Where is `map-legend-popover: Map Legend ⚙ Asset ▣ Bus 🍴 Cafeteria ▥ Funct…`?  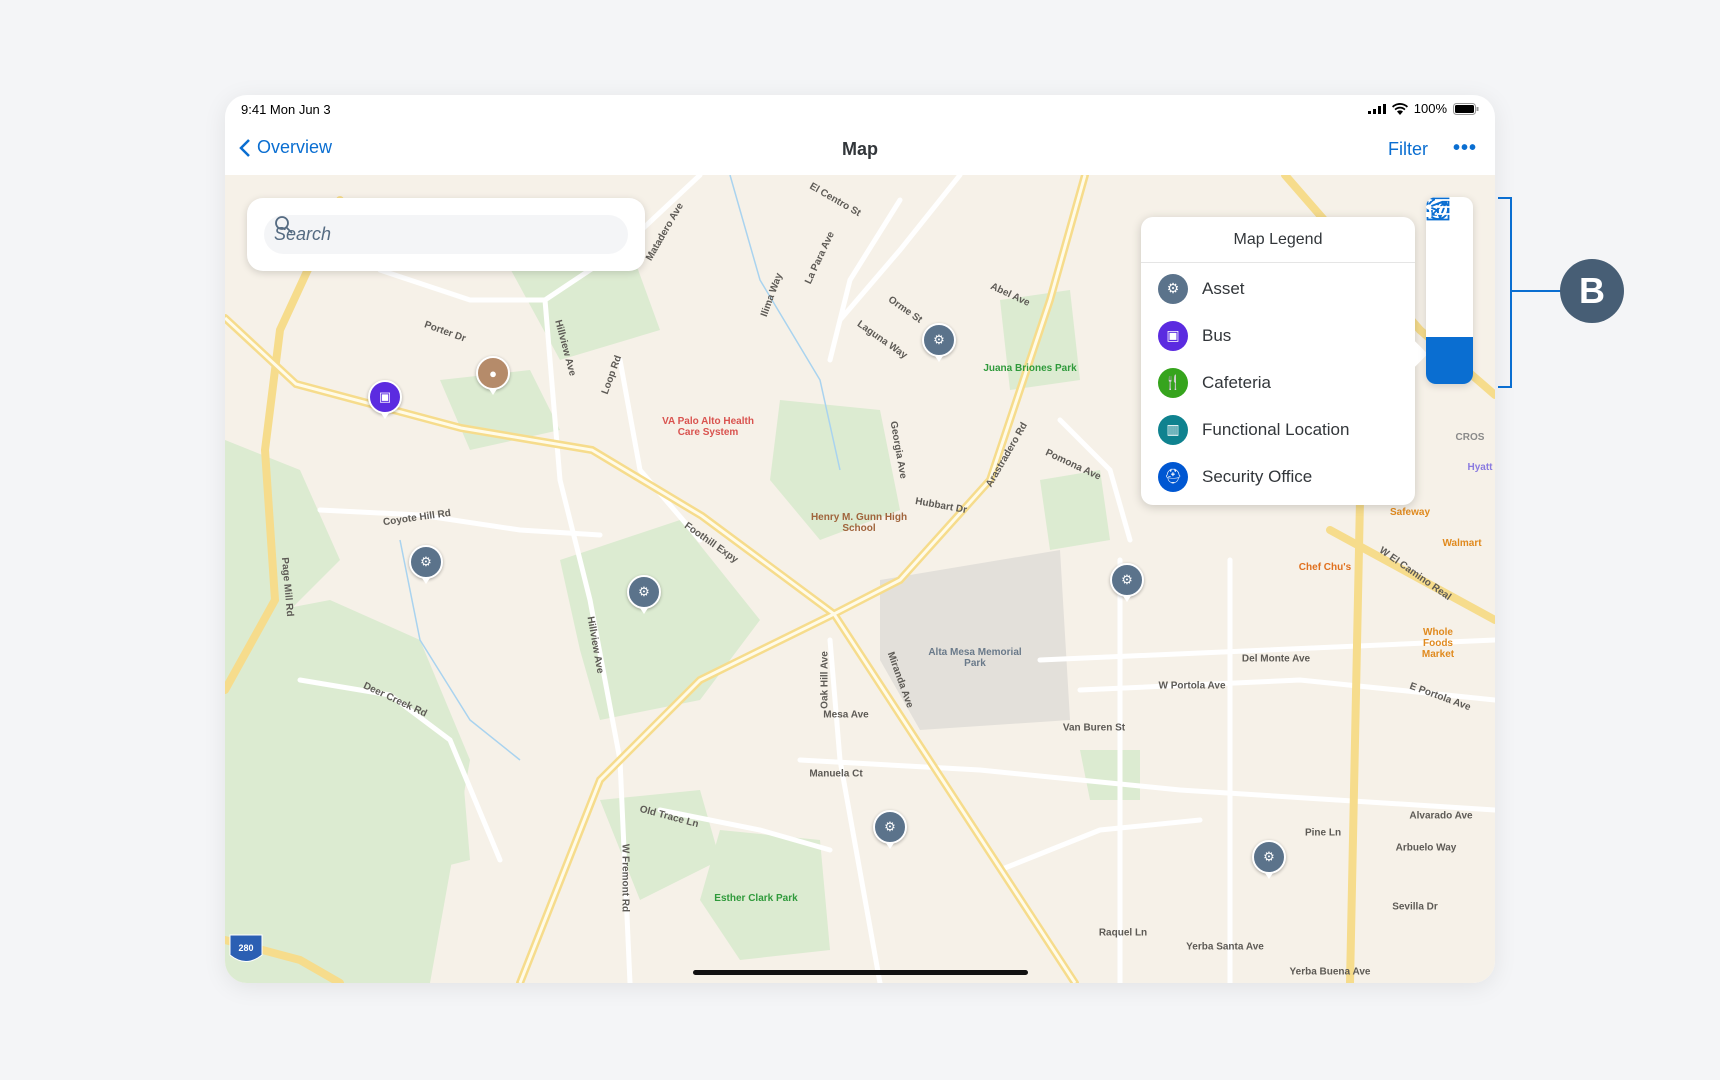
map-legend-popover: Map Legend ⚙ Asset ▣ Bus 🍴 Cafeteria ▥ Funct… is located at coordinates (1284, 361).